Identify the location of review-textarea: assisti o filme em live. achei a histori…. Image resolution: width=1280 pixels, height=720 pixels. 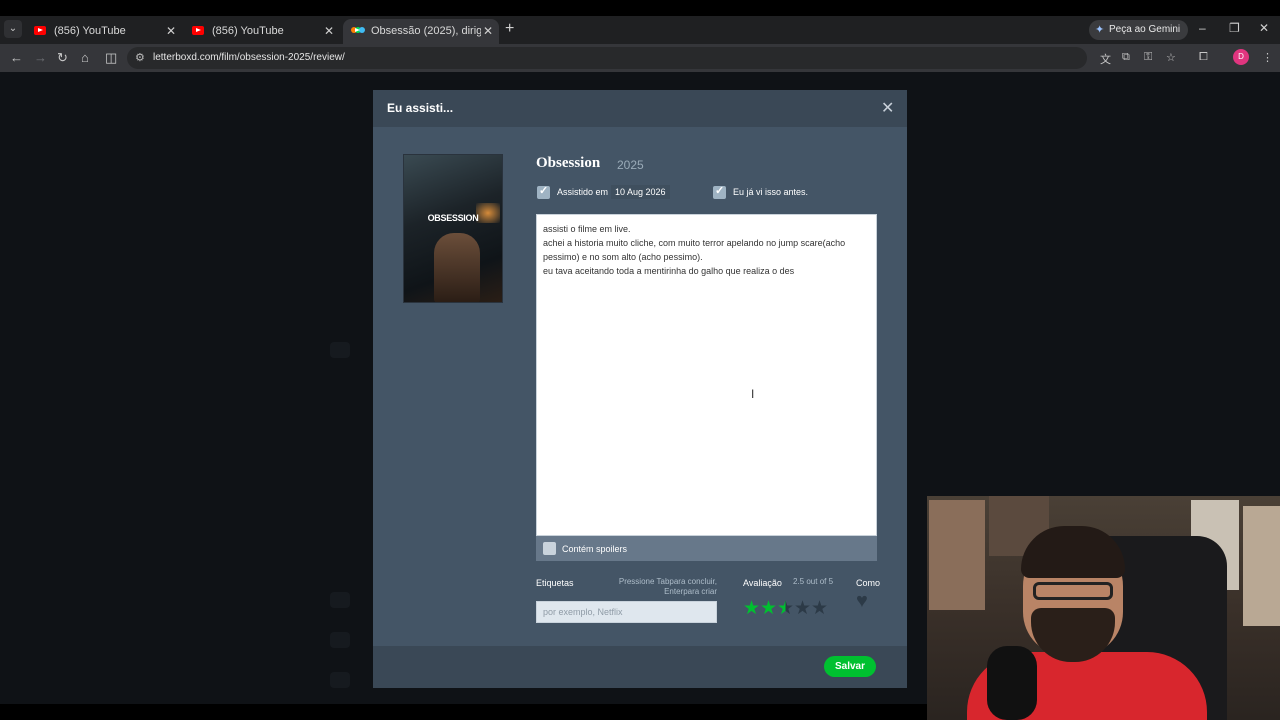
(706, 375).